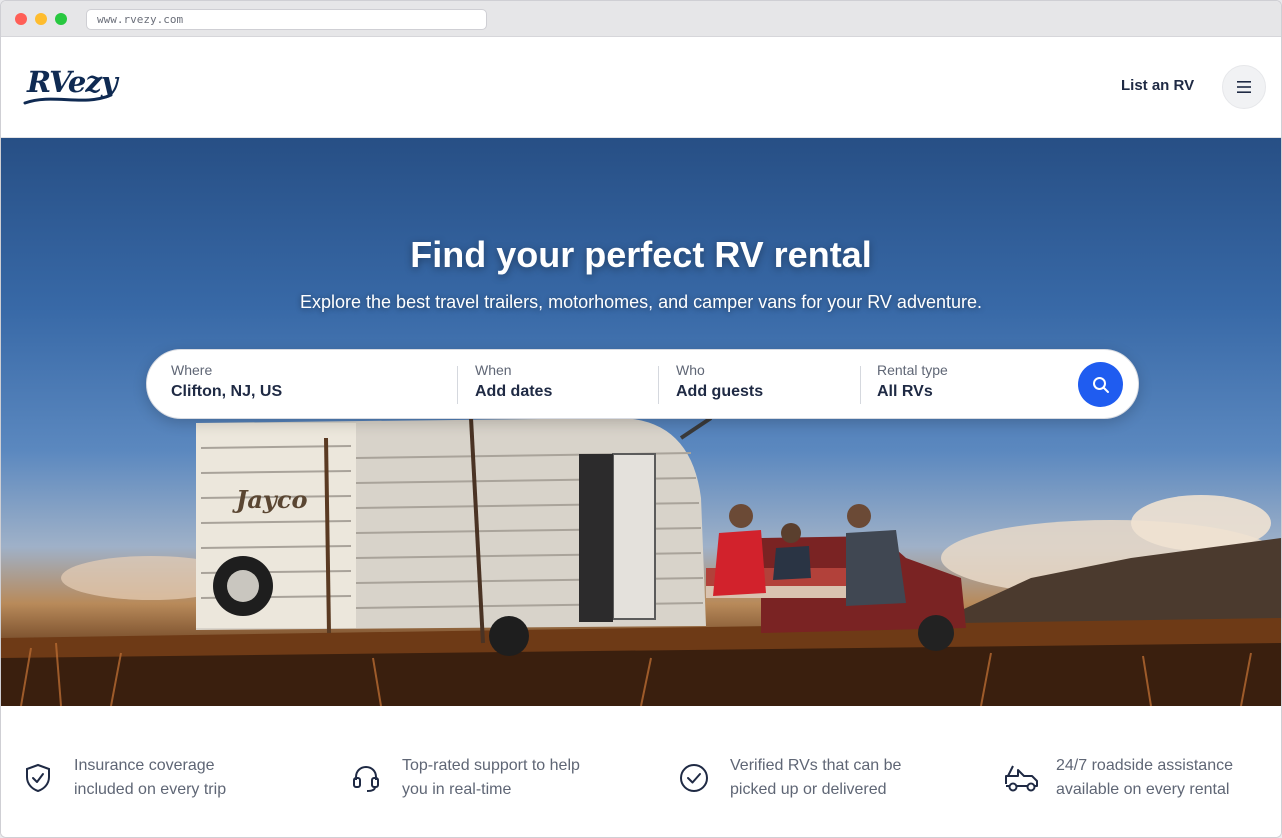  I want to click on where-field: Where Clifton, NJ, US, so click(306, 385).